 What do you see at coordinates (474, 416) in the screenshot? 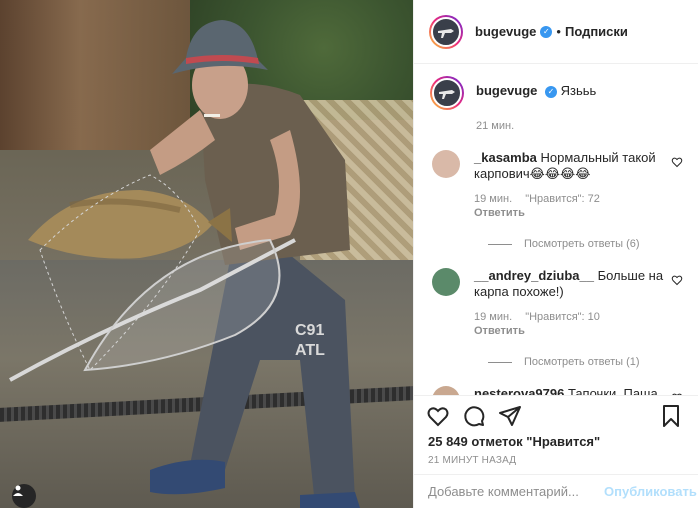
I see `comment-icon` at bounding box center [474, 416].